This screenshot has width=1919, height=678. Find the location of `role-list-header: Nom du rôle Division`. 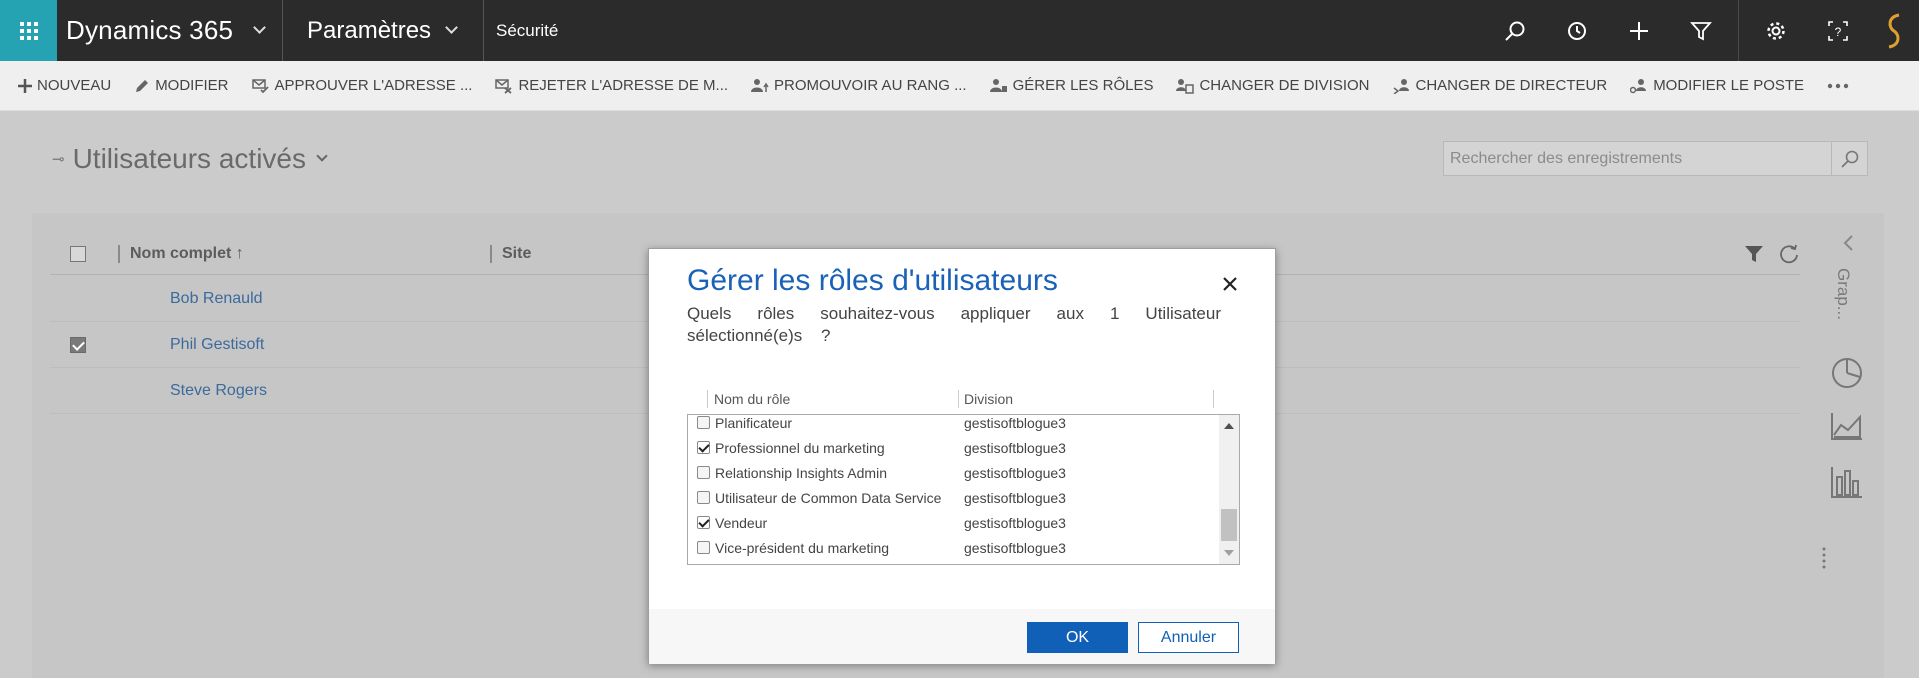

role-list-header: Nom du rôle Division is located at coordinates (965, 399).